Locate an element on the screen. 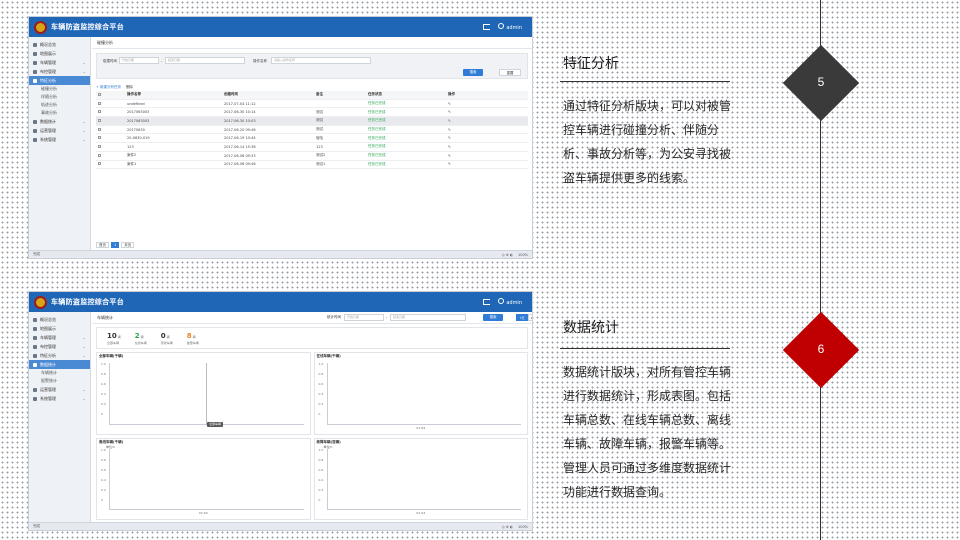  pager-button: 1 is located at coordinates (115, 245).